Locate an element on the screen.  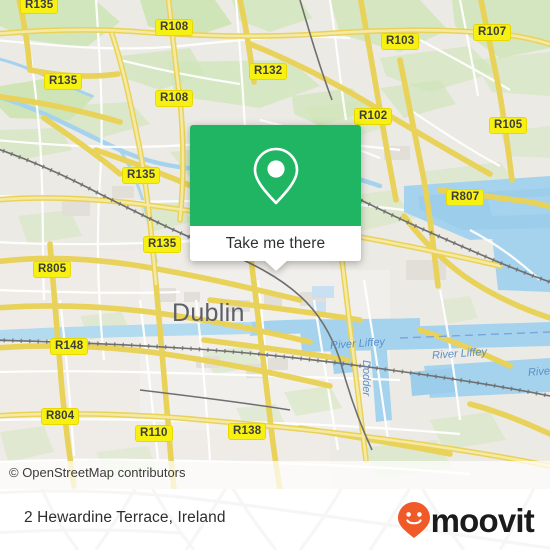
take-me-there-label: Take me there is located at coordinates (275, 243).